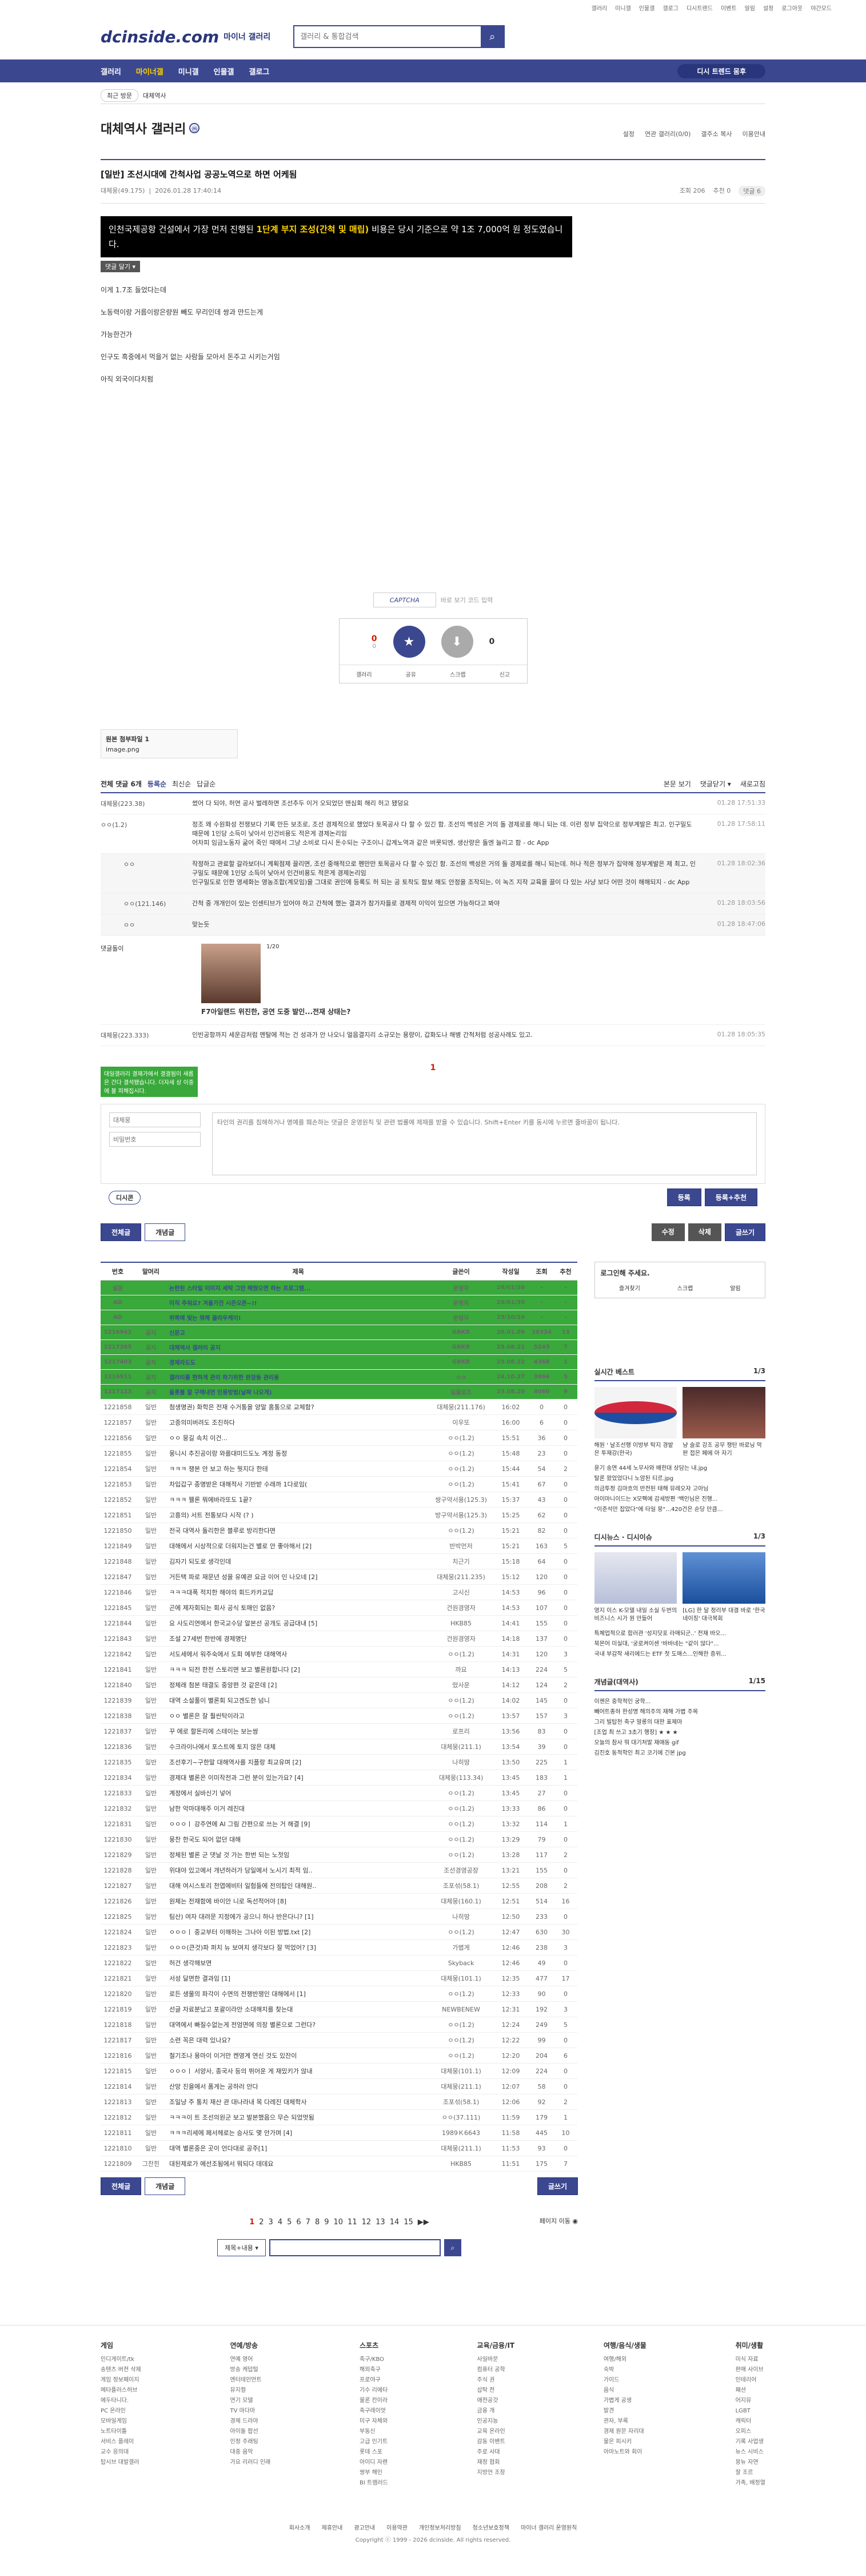  I want to click on comment-textarea, so click(484, 1143).